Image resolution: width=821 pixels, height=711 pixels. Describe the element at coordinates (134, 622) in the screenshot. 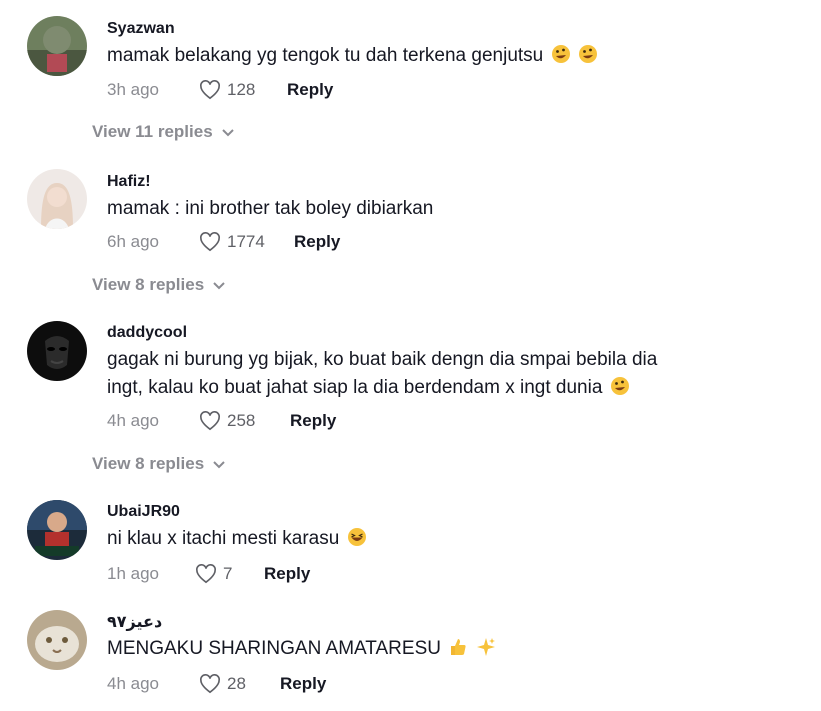

I see `username: دعيز٩٧` at that location.